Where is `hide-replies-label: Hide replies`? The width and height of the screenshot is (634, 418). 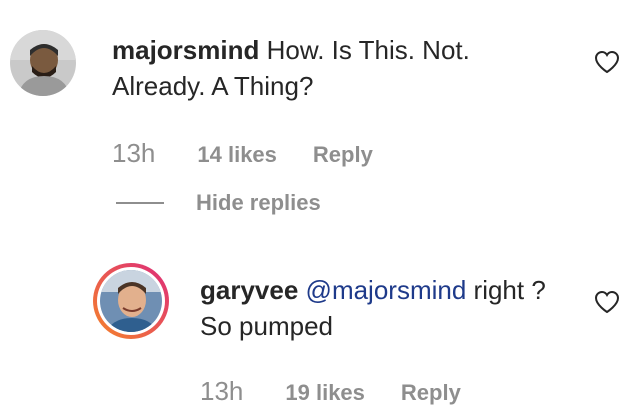
hide-replies-label: Hide replies is located at coordinates (258, 202).